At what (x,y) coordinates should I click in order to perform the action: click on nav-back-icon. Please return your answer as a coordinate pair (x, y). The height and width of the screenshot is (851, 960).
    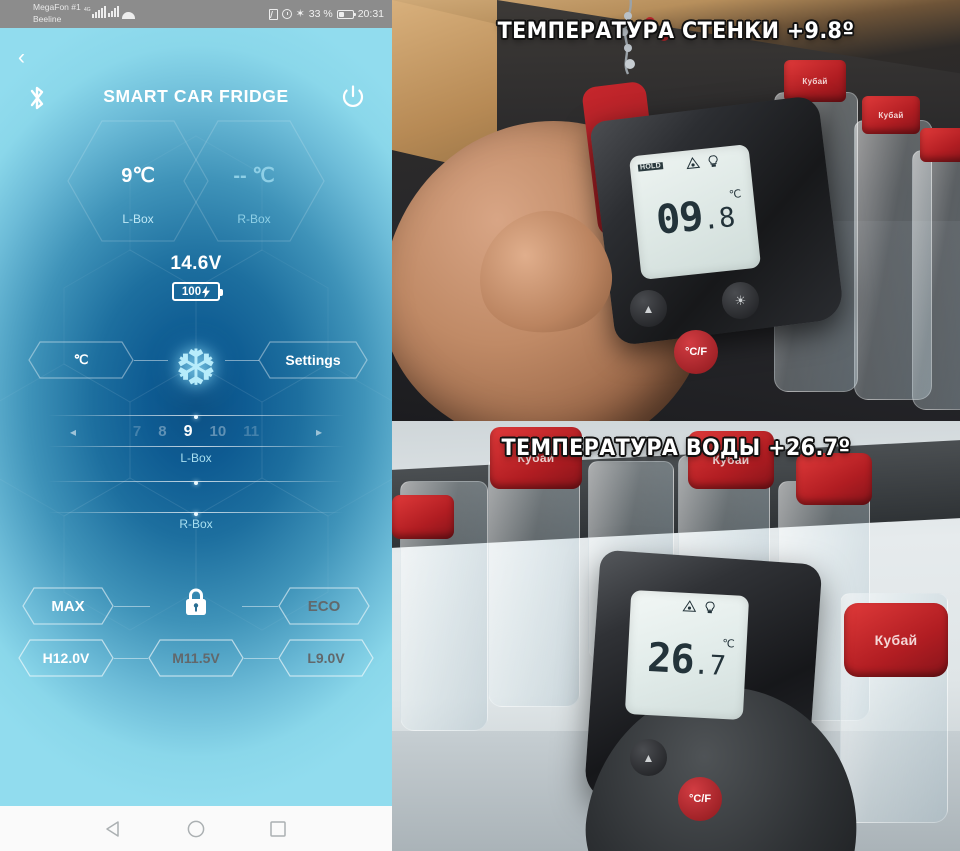
    Looking at the image, I should click on (114, 829).